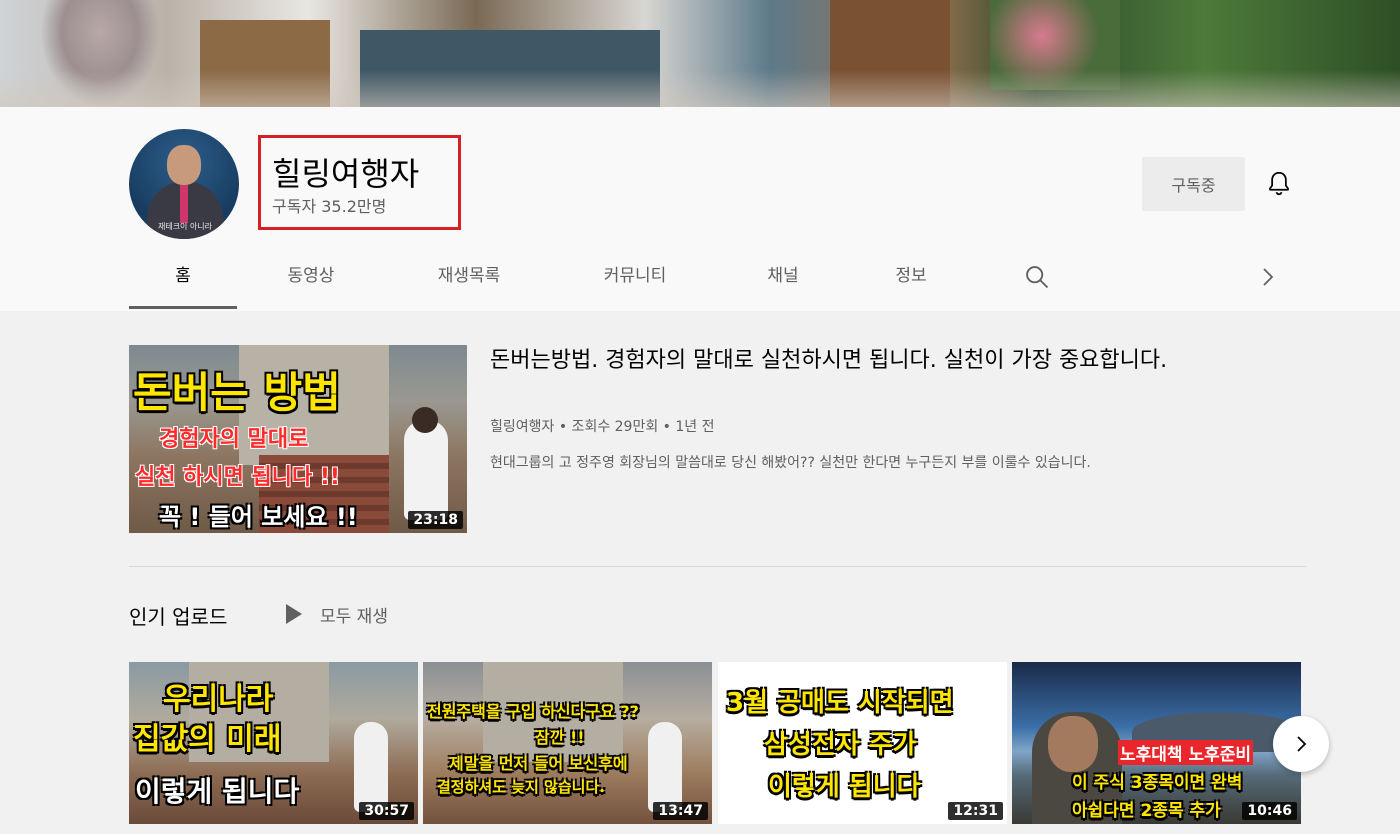 The image size is (1400, 834). Describe the element at coordinates (700, 88) in the screenshot. I see `banner-ground` at that location.